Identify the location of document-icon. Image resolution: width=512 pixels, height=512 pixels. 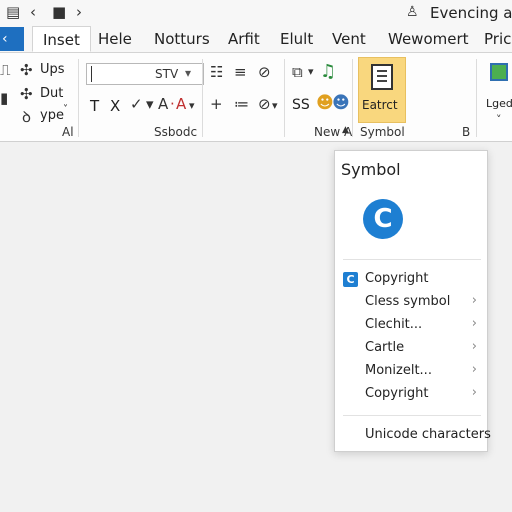
(382, 77).